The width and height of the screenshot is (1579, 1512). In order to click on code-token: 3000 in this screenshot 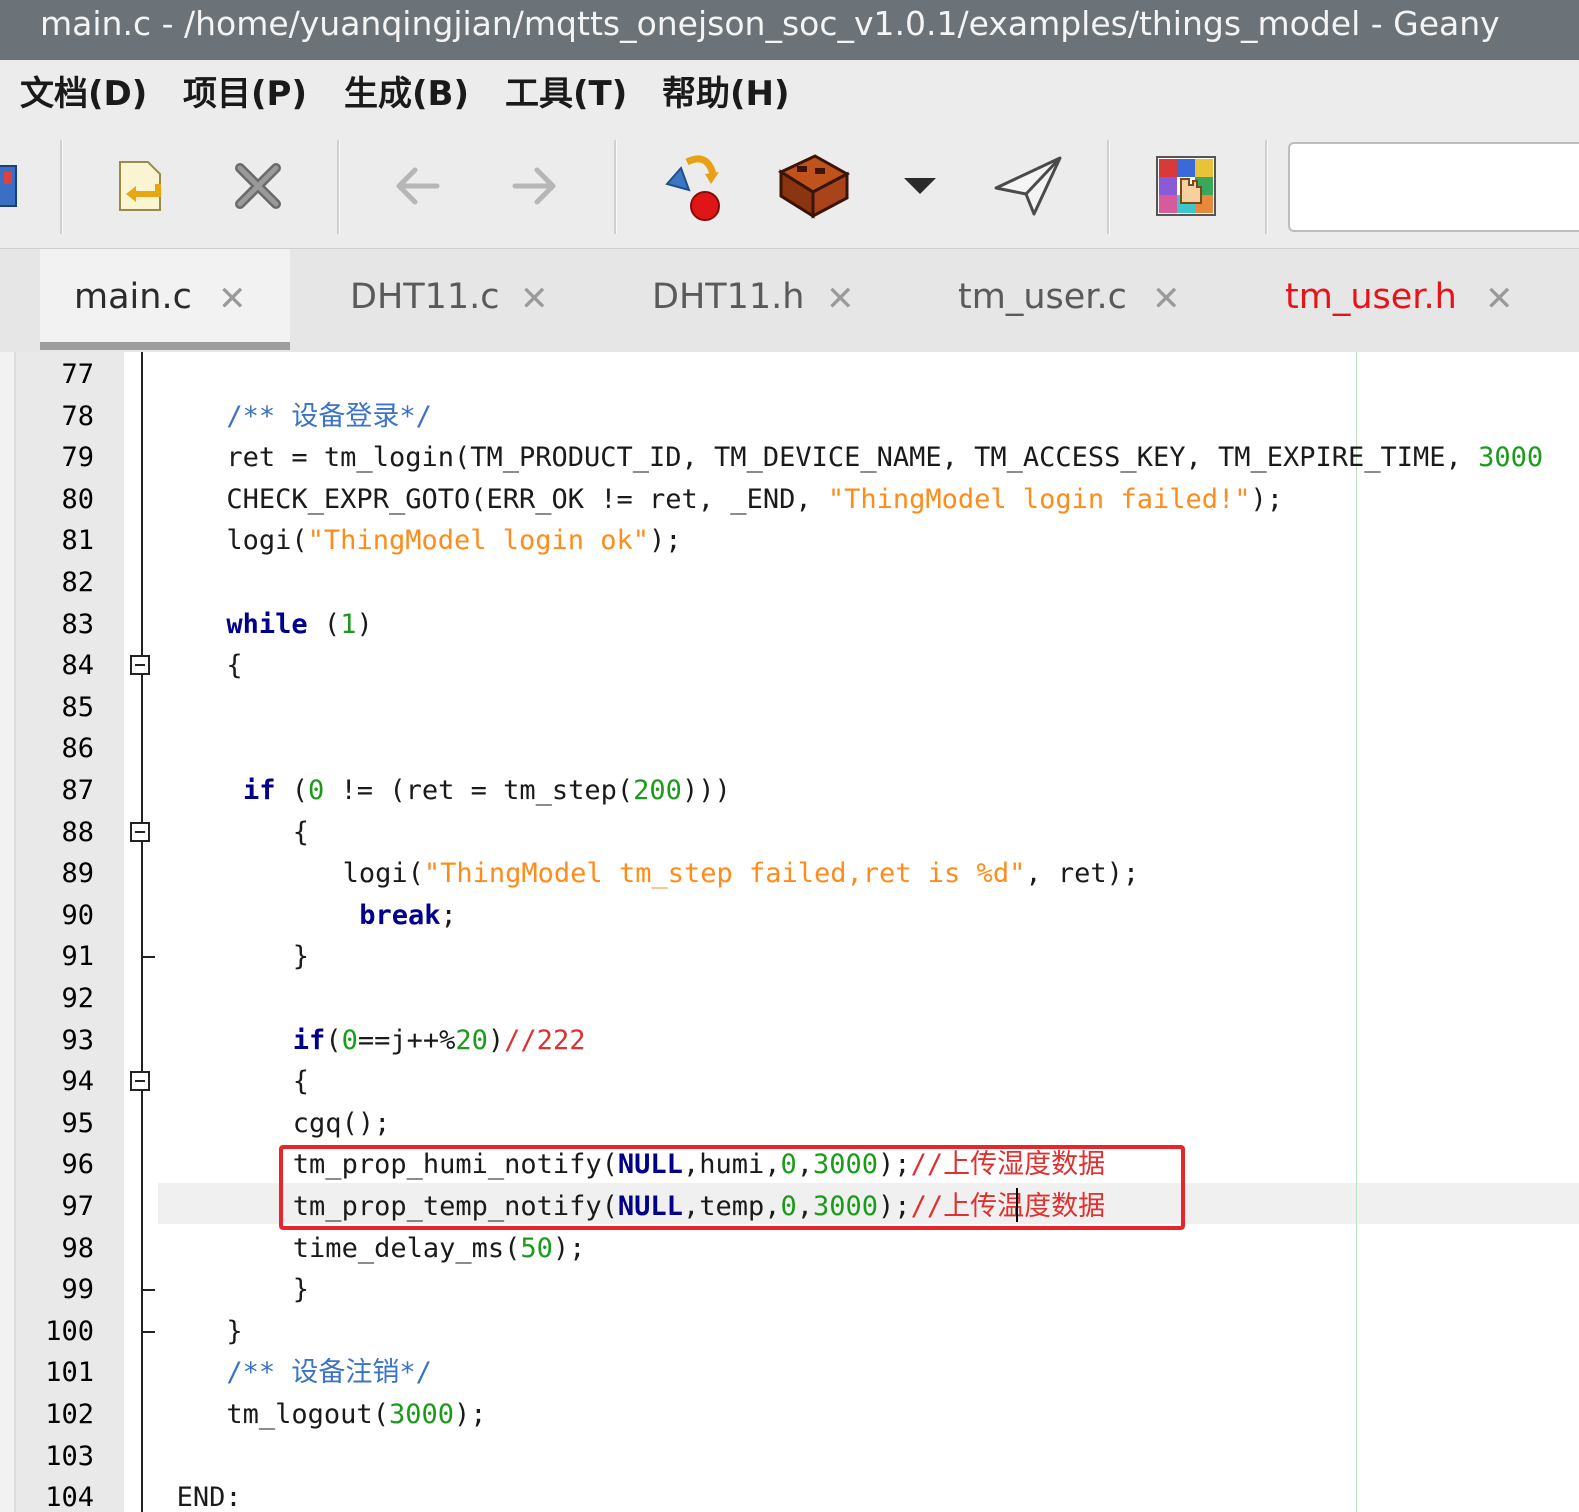, I will do `click(421, 1414)`.